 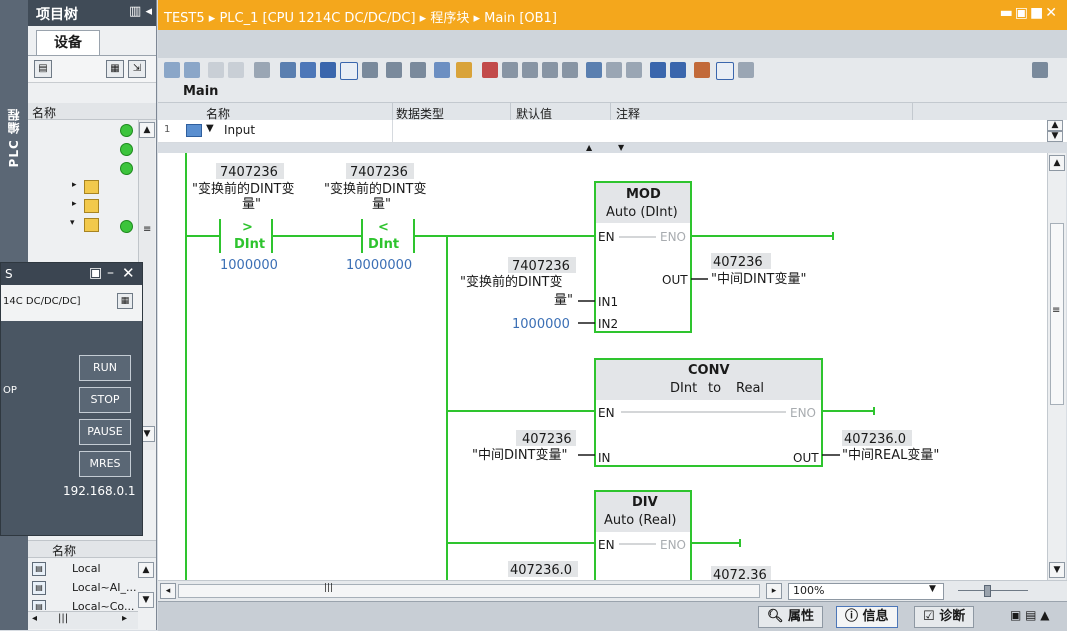 I want to click on breakpoint-icon, so click(x=490, y=70).